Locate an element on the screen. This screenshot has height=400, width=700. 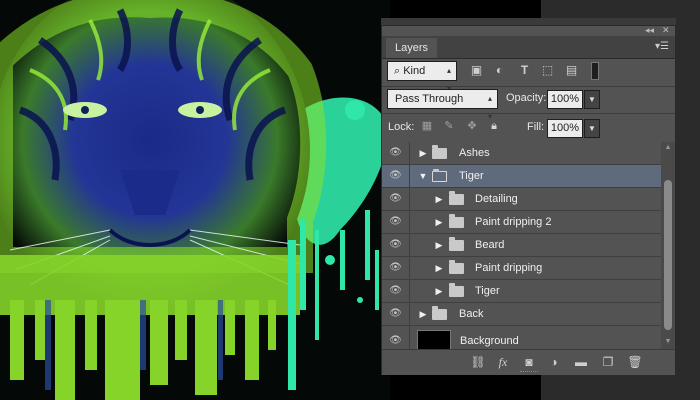
layer-row: 👁︎ ▶ Detailing is located at coordinates (521, 199).